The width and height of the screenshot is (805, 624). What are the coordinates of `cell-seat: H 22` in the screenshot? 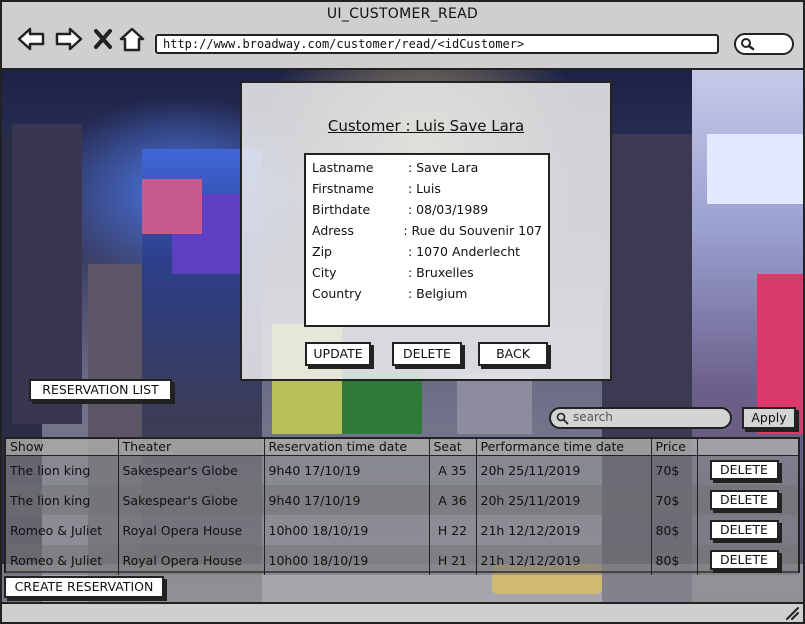 It's located at (453, 530).